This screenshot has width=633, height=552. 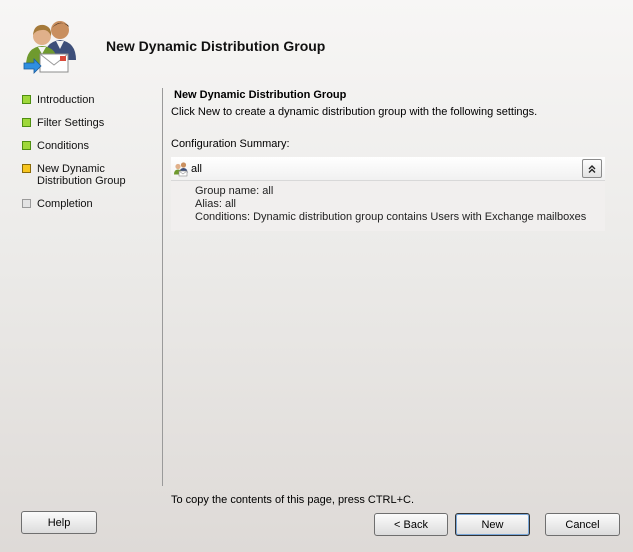 I want to click on step-label: Completion, so click(x=65, y=204).